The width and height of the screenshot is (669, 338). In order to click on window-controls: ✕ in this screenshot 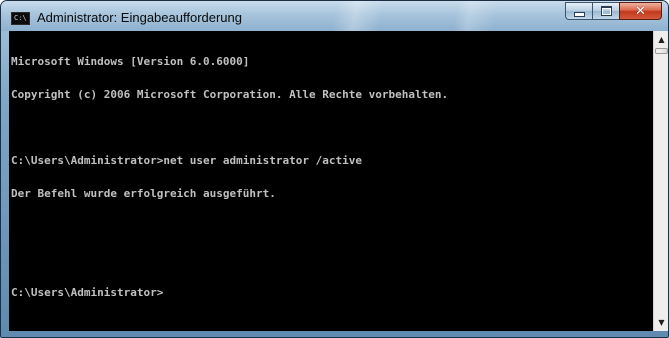, I will do `click(613, 11)`.